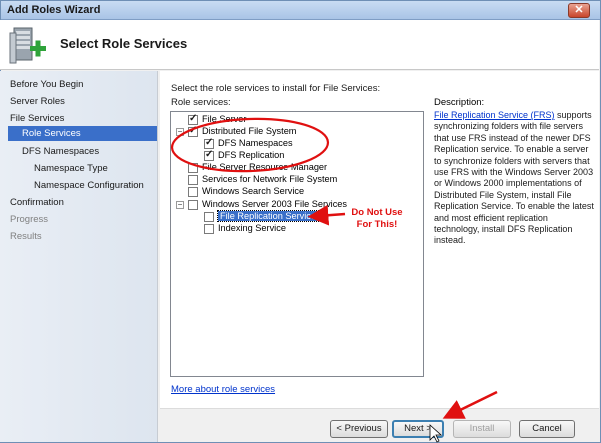 This screenshot has height=443, width=601. Describe the element at coordinates (300, 10) in the screenshot. I see `title-bar: Add Roles Wizard ✕` at that location.